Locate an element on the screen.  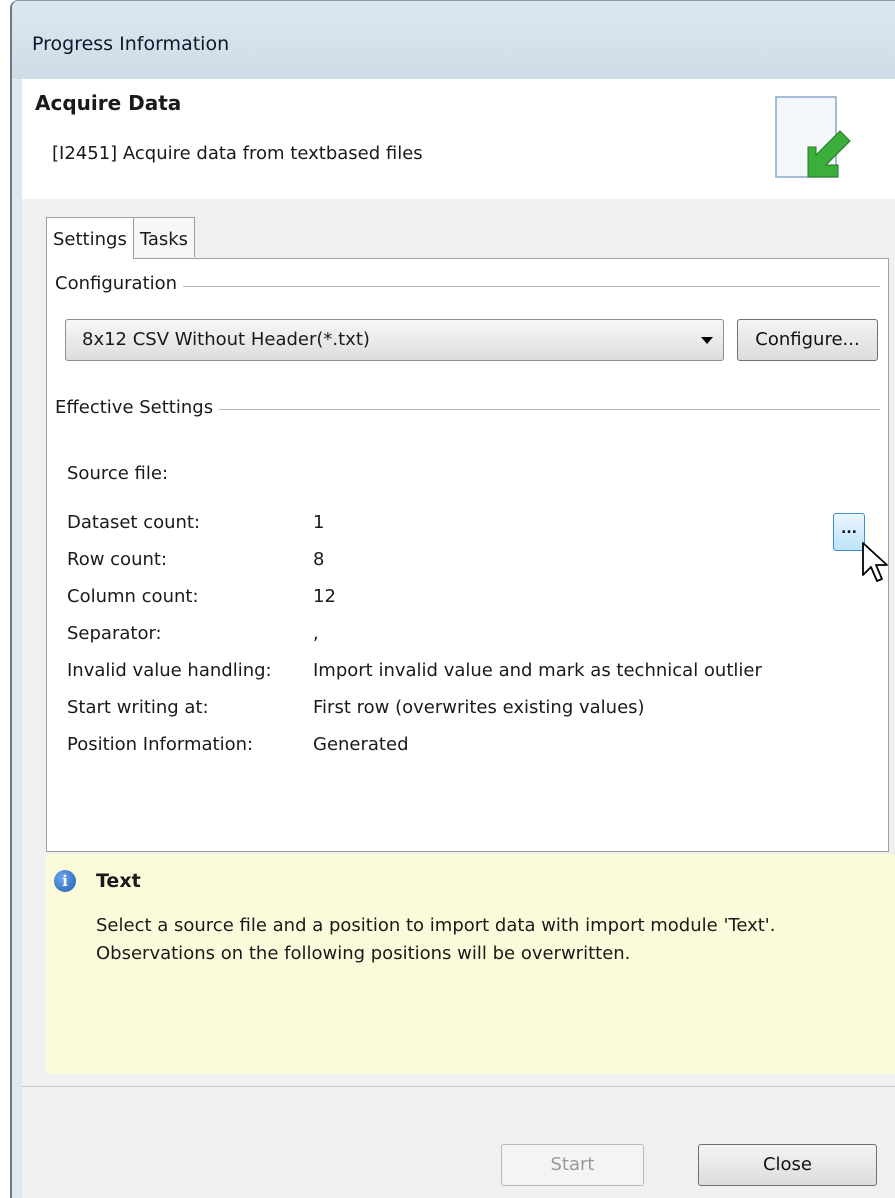
dataset-count-value: 1 is located at coordinates (319, 522).